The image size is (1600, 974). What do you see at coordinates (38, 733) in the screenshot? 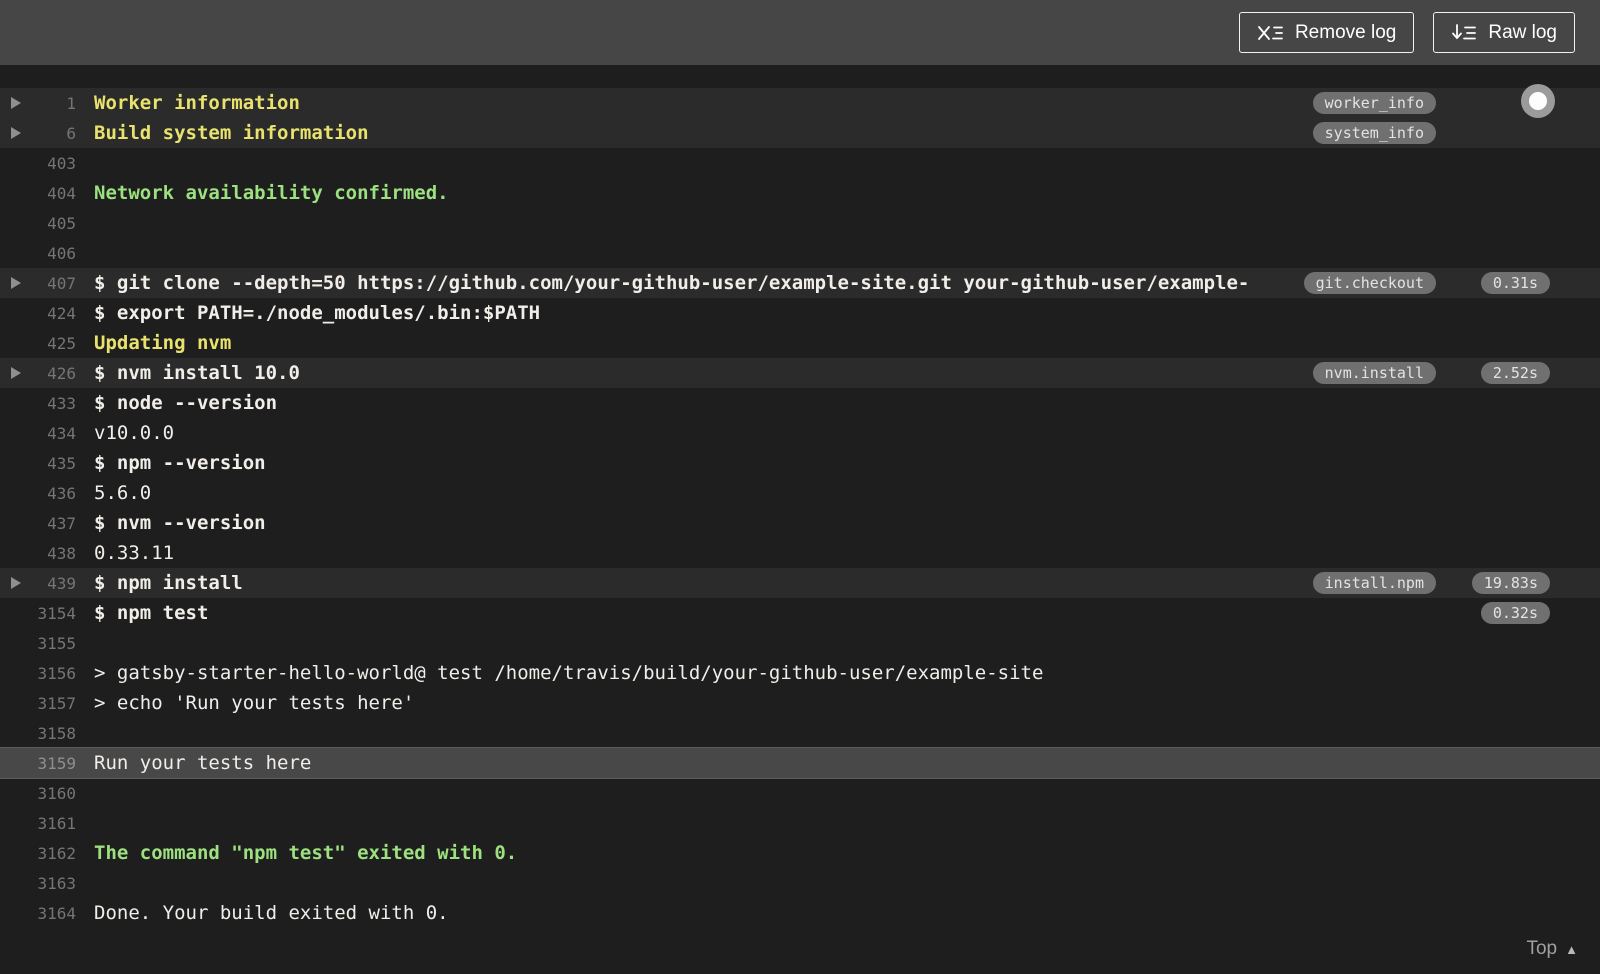
I see `line-number: 3158` at bounding box center [38, 733].